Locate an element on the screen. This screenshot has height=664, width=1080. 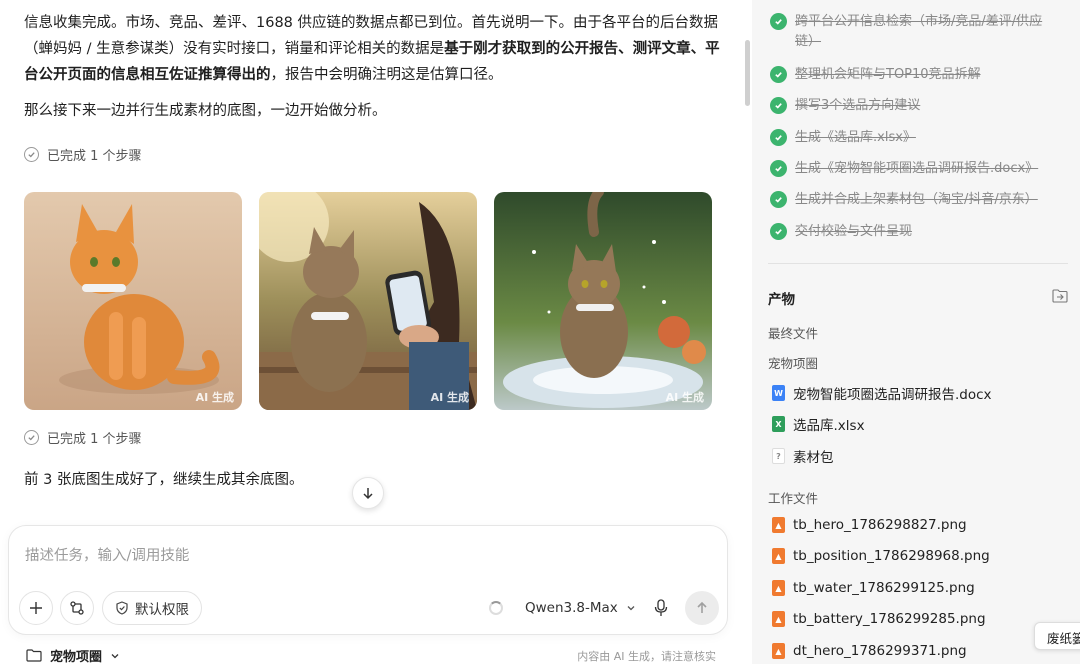
file-item: ▲ tb_hero_1786298827.png is located at coordinates (869, 525).